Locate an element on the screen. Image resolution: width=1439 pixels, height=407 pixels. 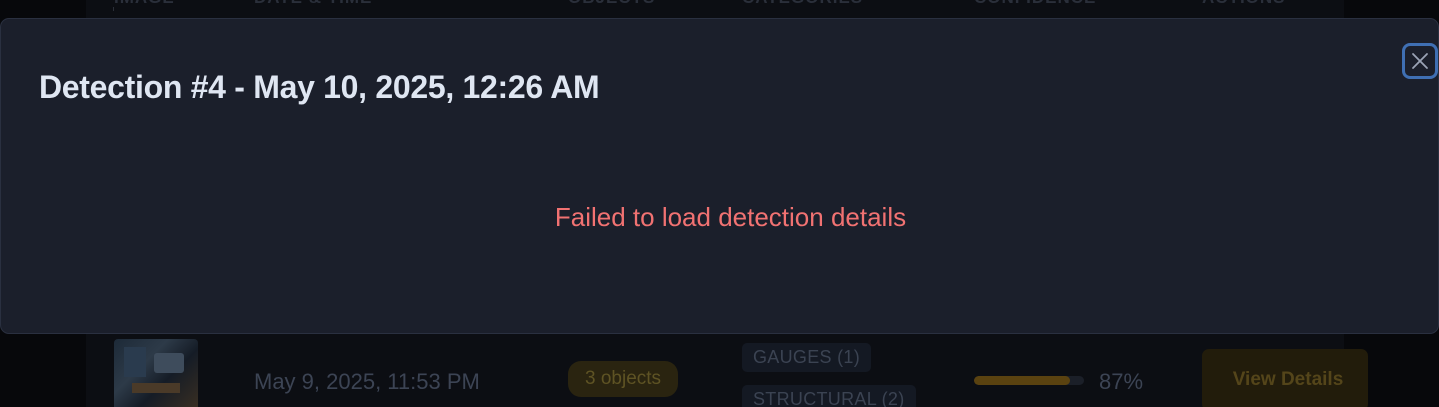
header-objects: OBJECTS is located at coordinates (611, 4).